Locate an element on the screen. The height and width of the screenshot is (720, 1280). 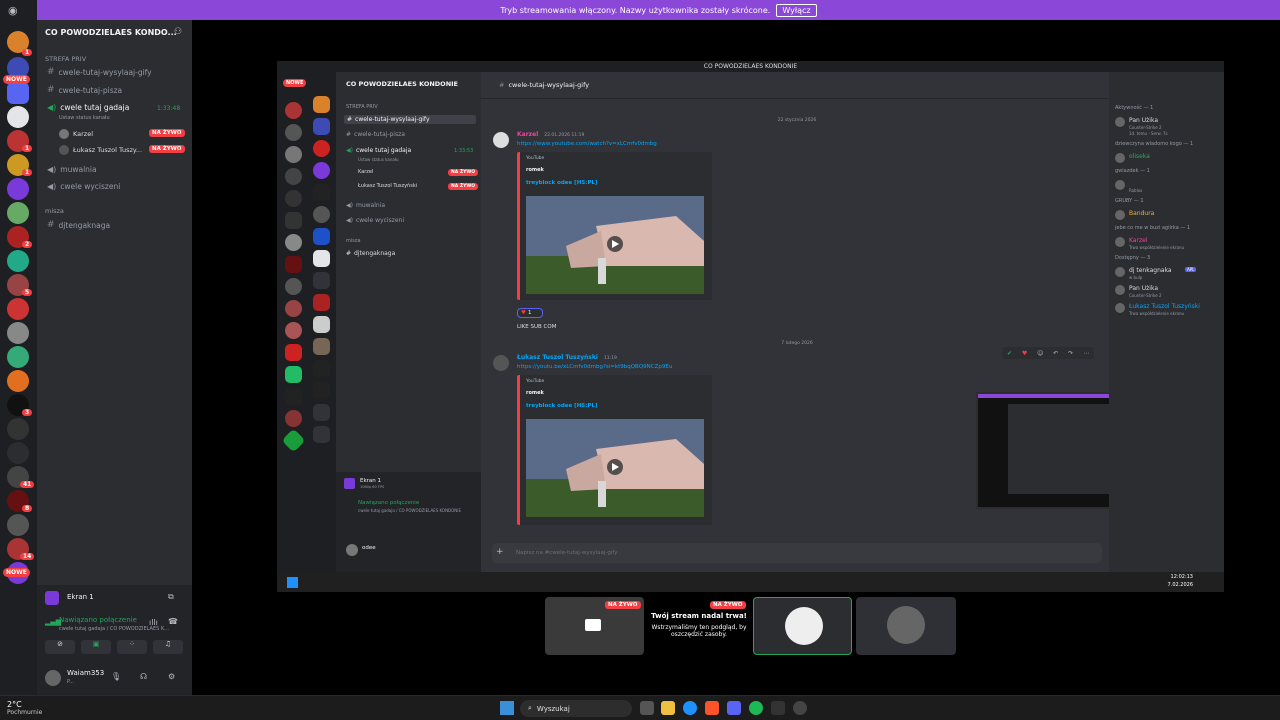
task-view-icon is located at coordinates (647, 708).